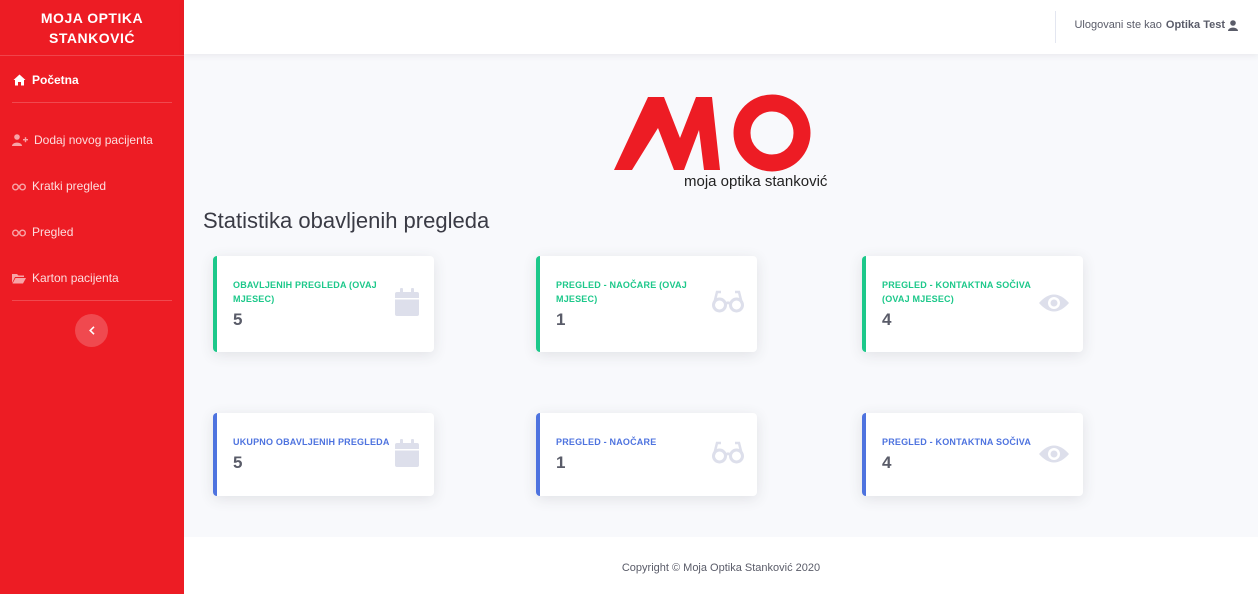 The height and width of the screenshot is (594, 1258). I want to click on stat-card-label: PREGLED - NAOČARE, so click(606, 442).